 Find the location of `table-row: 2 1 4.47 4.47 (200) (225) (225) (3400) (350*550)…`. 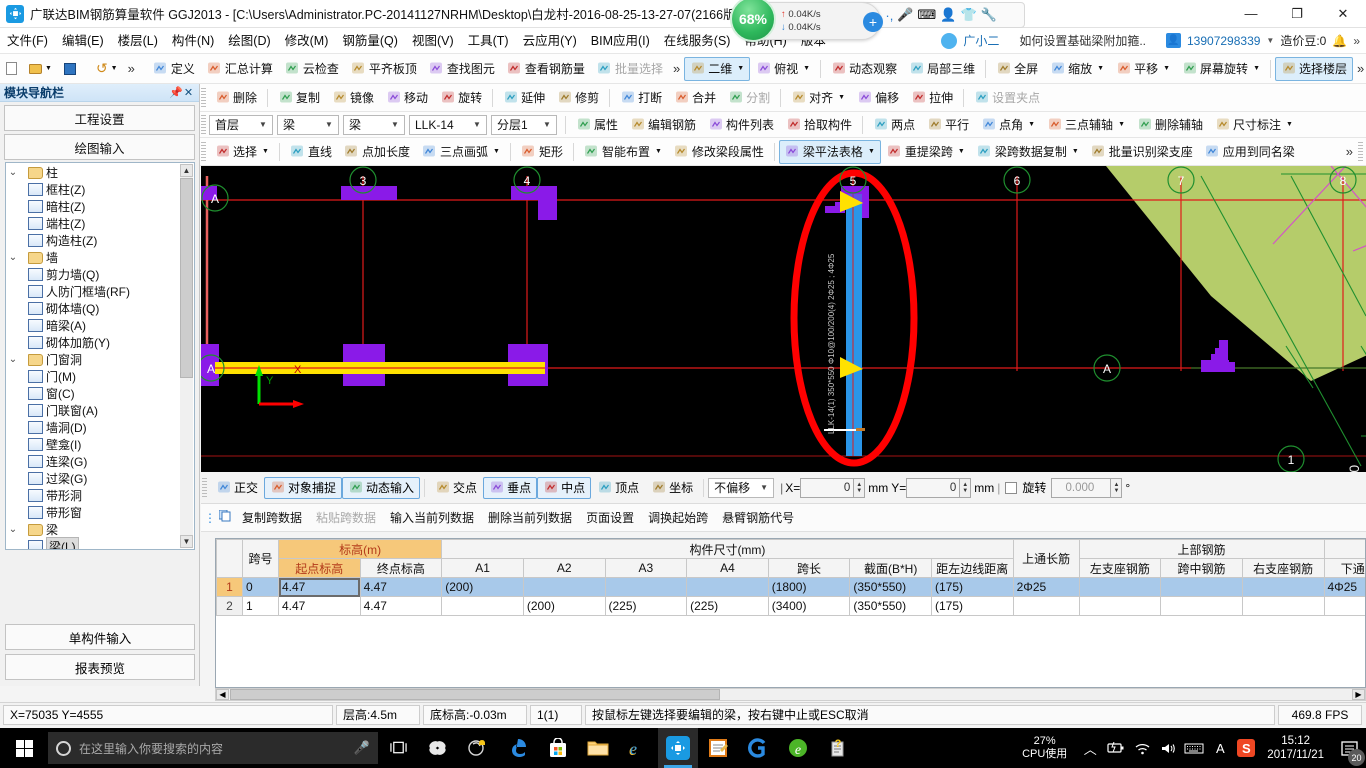

table-row: 2 1 4.47 4.47 (200) (225) (225) (3400) (350*550)… is located at coordinates (790, 606).